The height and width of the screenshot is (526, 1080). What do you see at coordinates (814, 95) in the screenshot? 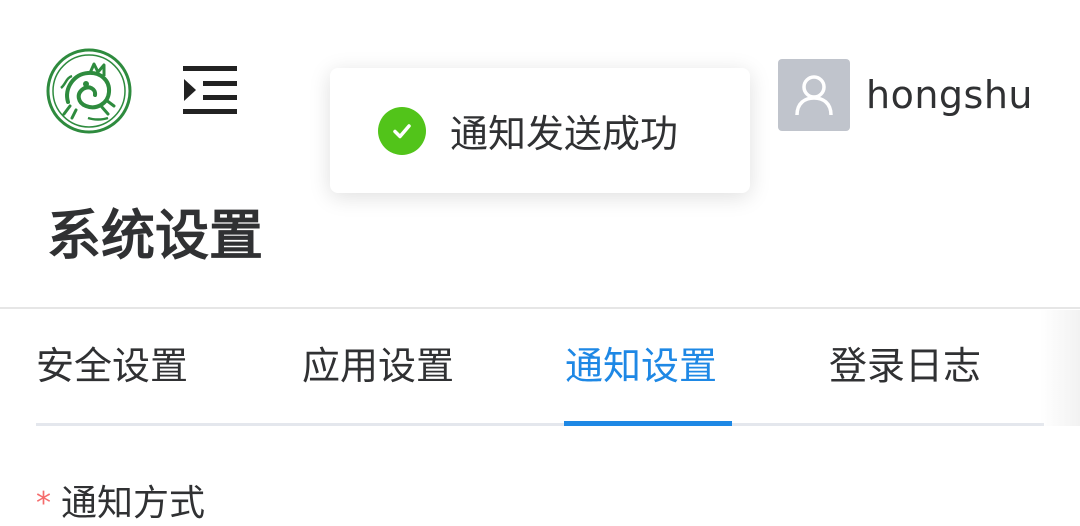
I see `user-avatar-icon` at bounding box center [814, 95].